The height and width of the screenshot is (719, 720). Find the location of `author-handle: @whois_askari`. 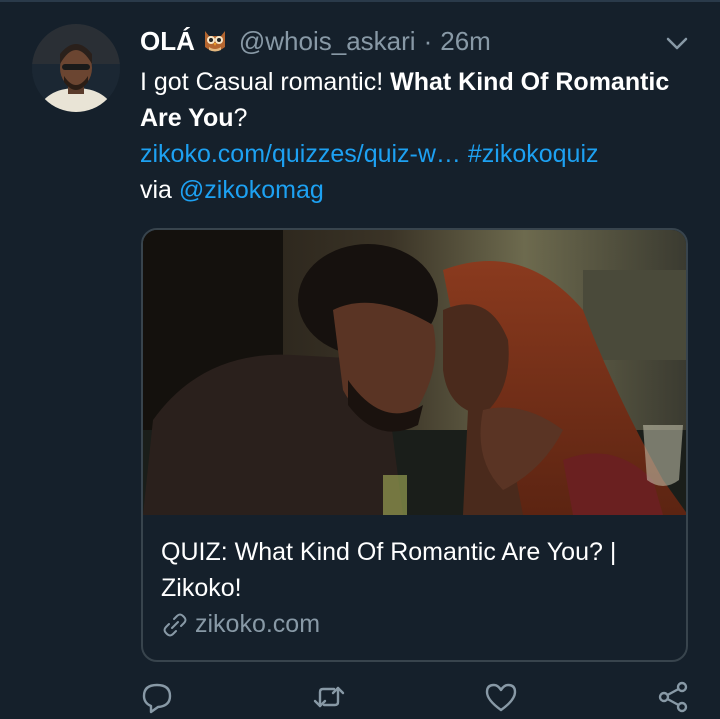

author-handle: @whois_askari is located at coordinates (327, 41).